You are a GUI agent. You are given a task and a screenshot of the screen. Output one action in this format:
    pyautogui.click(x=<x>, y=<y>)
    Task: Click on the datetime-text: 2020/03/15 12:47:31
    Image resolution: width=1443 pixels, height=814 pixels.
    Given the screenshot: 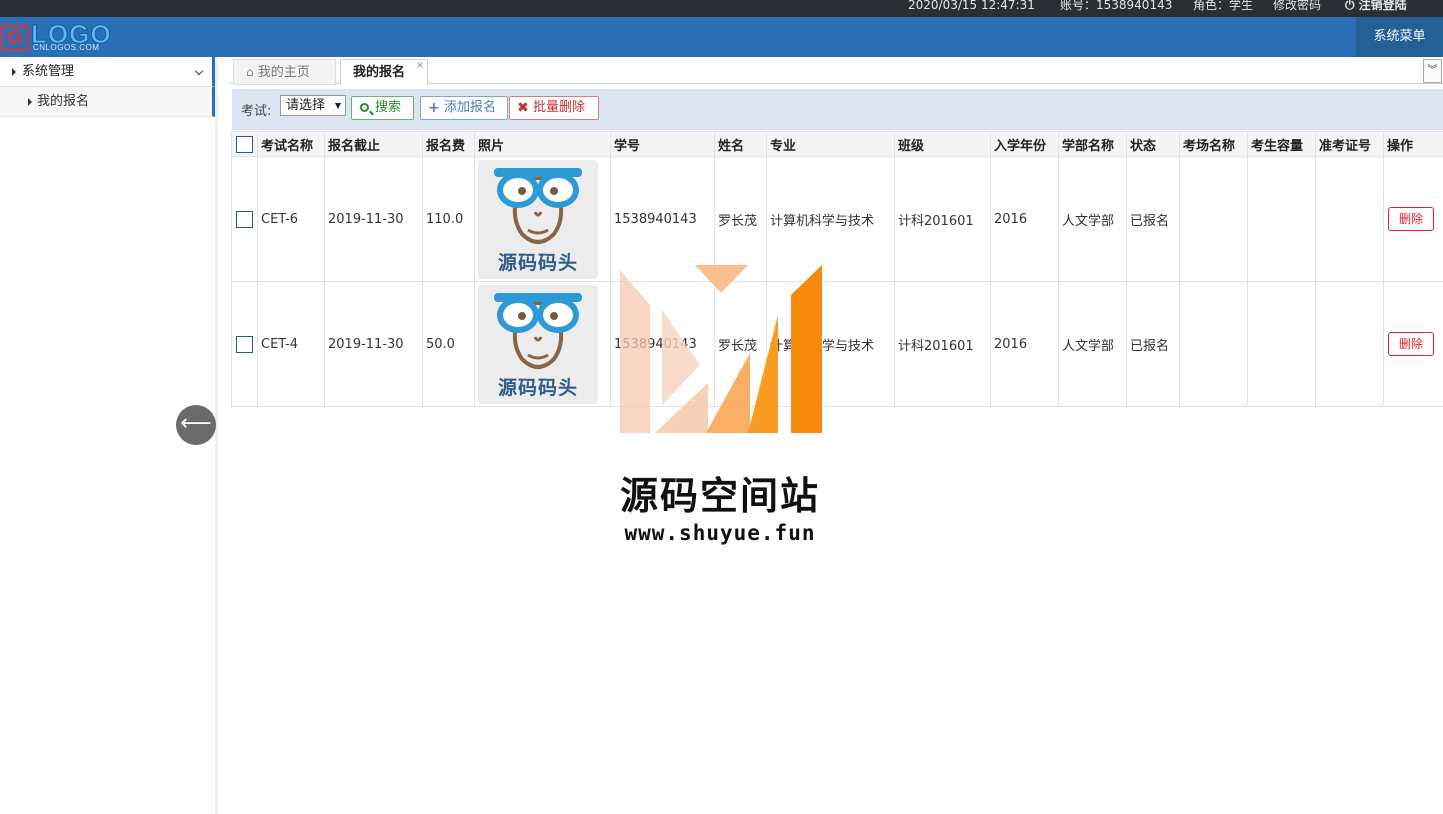 What is the action you would take?
    pyautogui.click(x=971, y=6)
    